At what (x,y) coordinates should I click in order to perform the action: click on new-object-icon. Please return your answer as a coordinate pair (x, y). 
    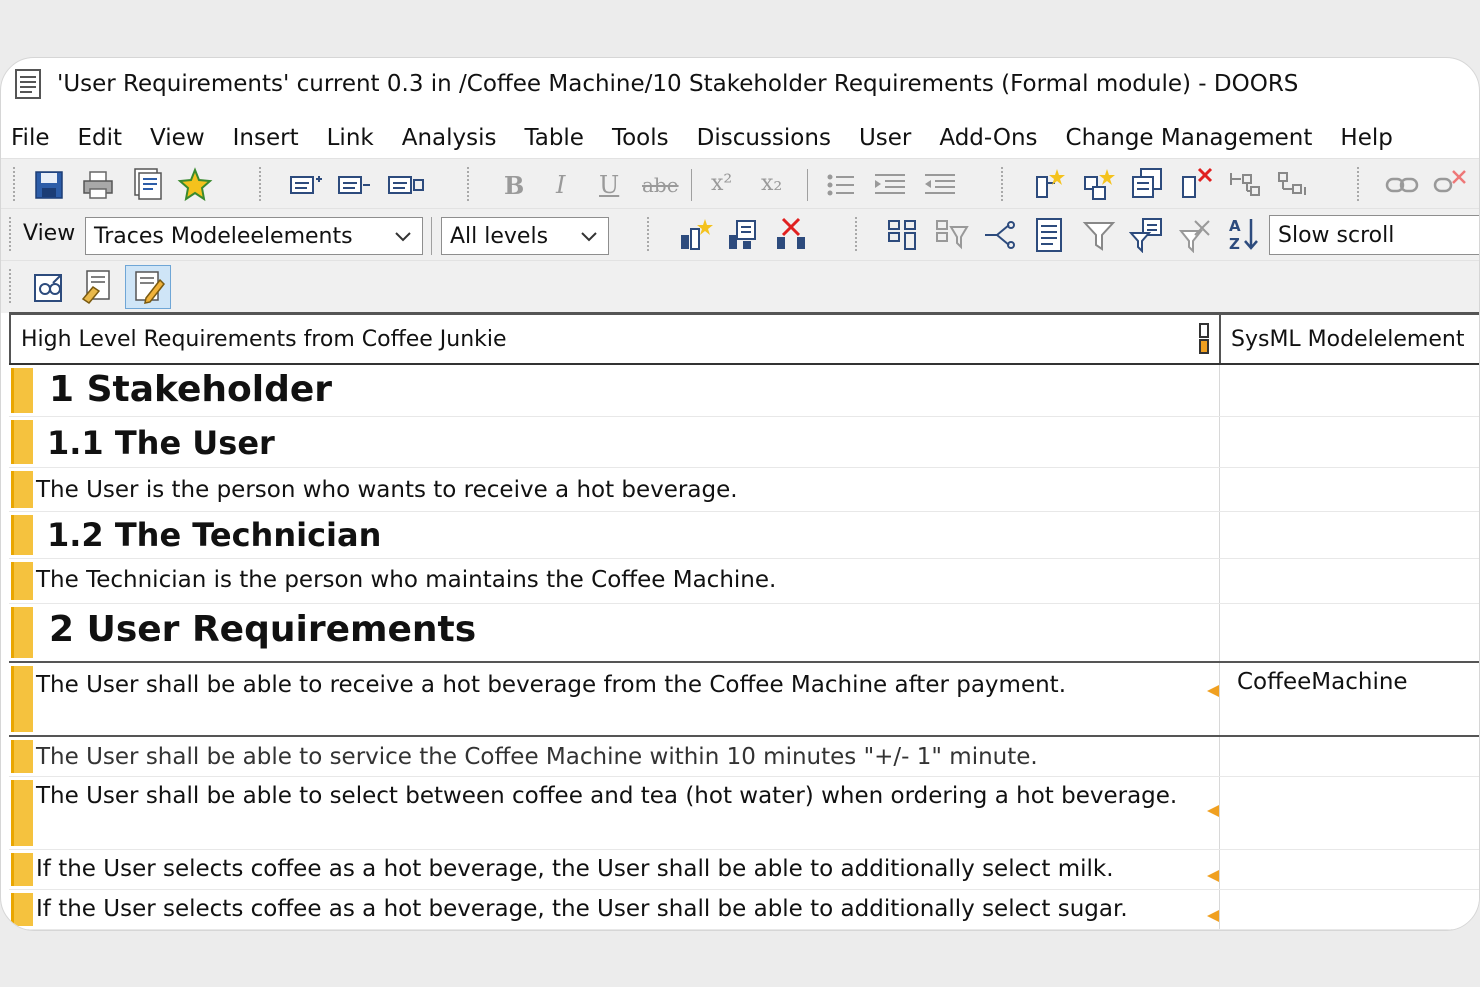
    Looking at the image, I should click on (1049, 184).